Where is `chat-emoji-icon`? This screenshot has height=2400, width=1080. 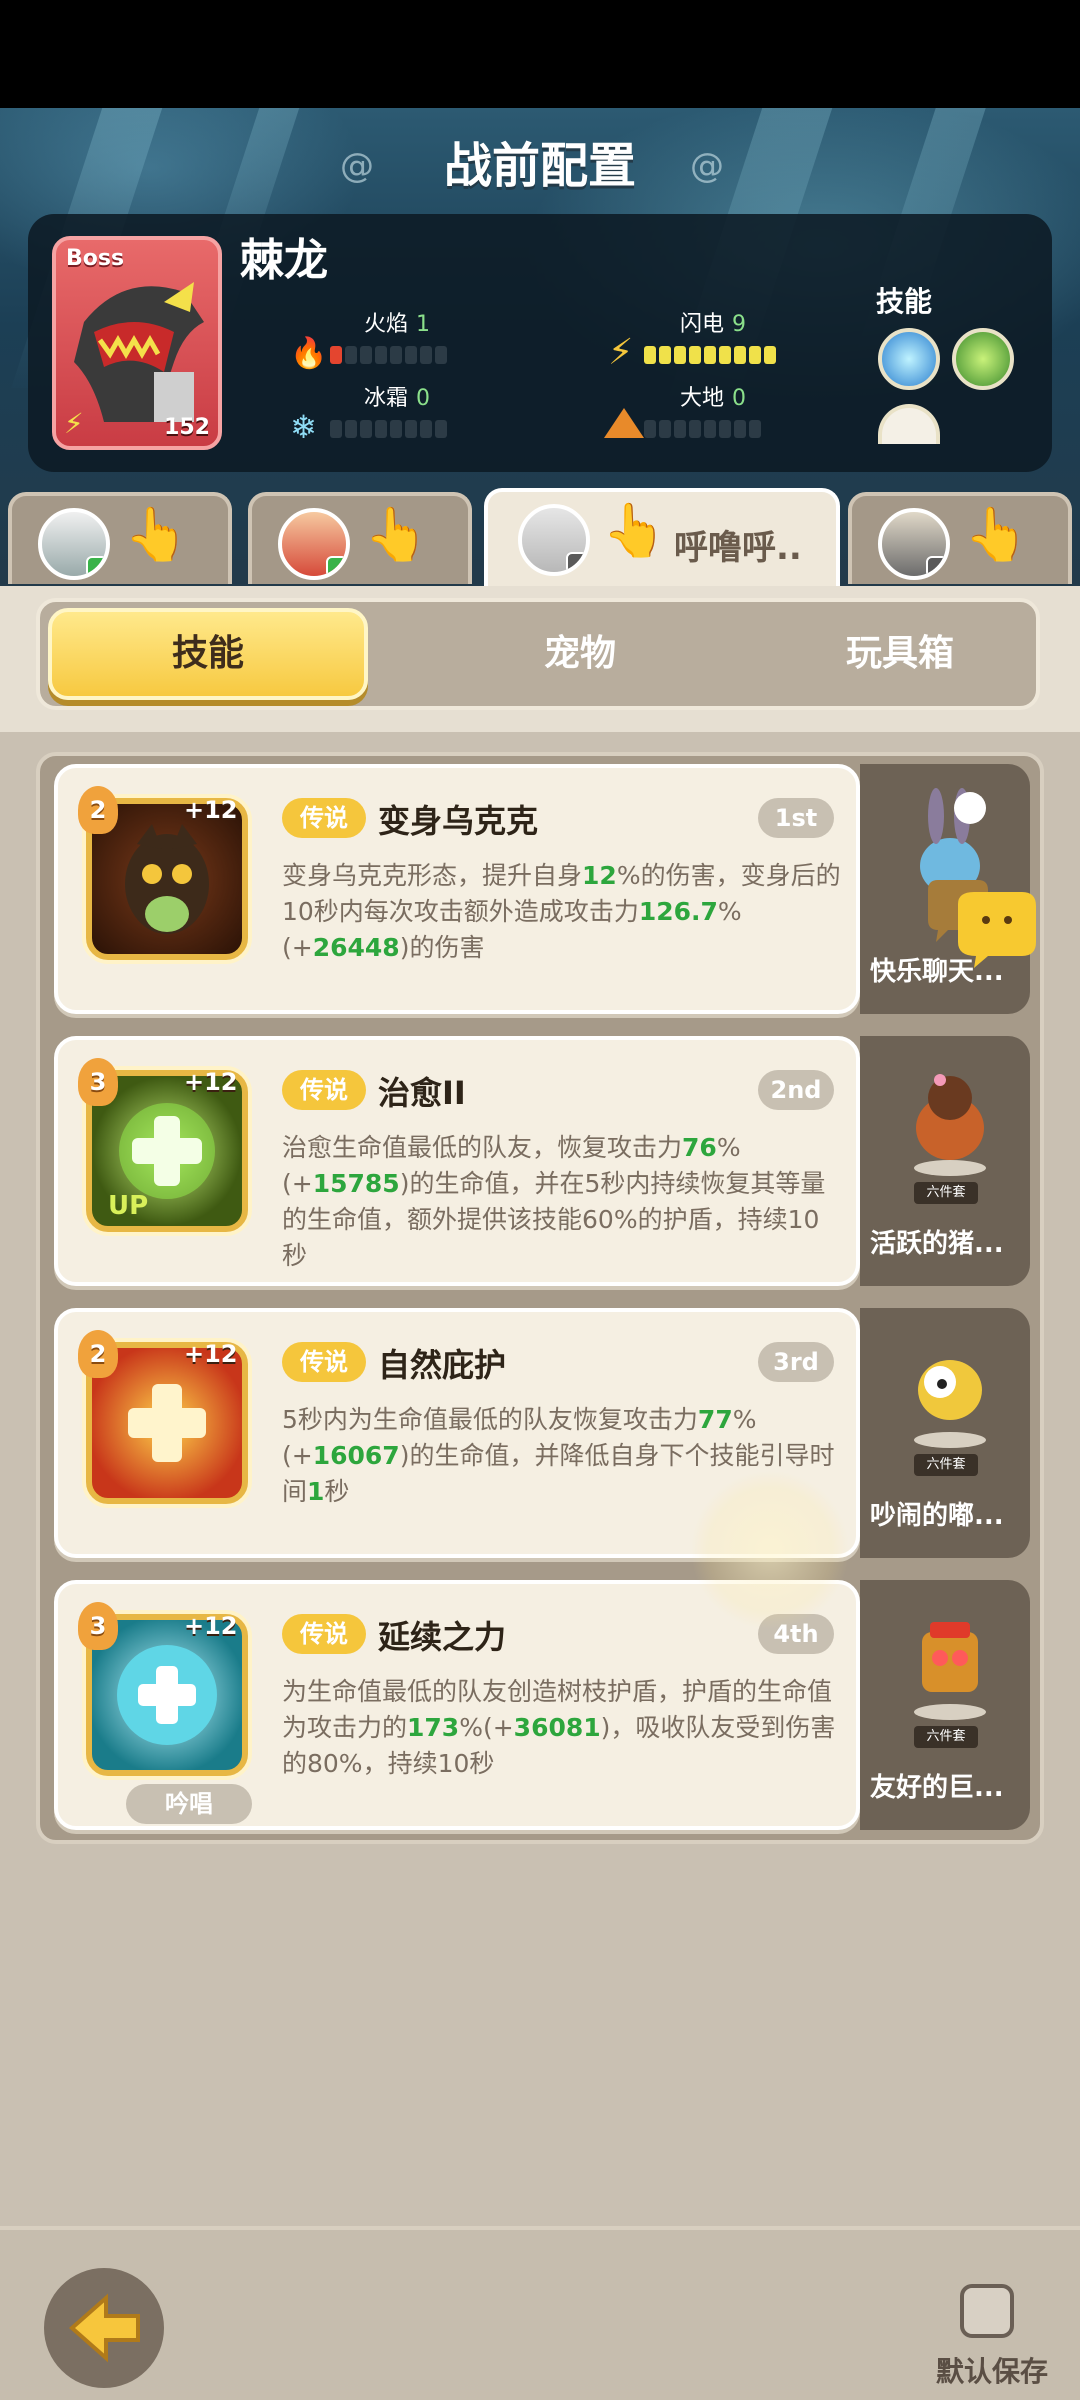
chat-emoji-icon is located at coordinates (978, 925).